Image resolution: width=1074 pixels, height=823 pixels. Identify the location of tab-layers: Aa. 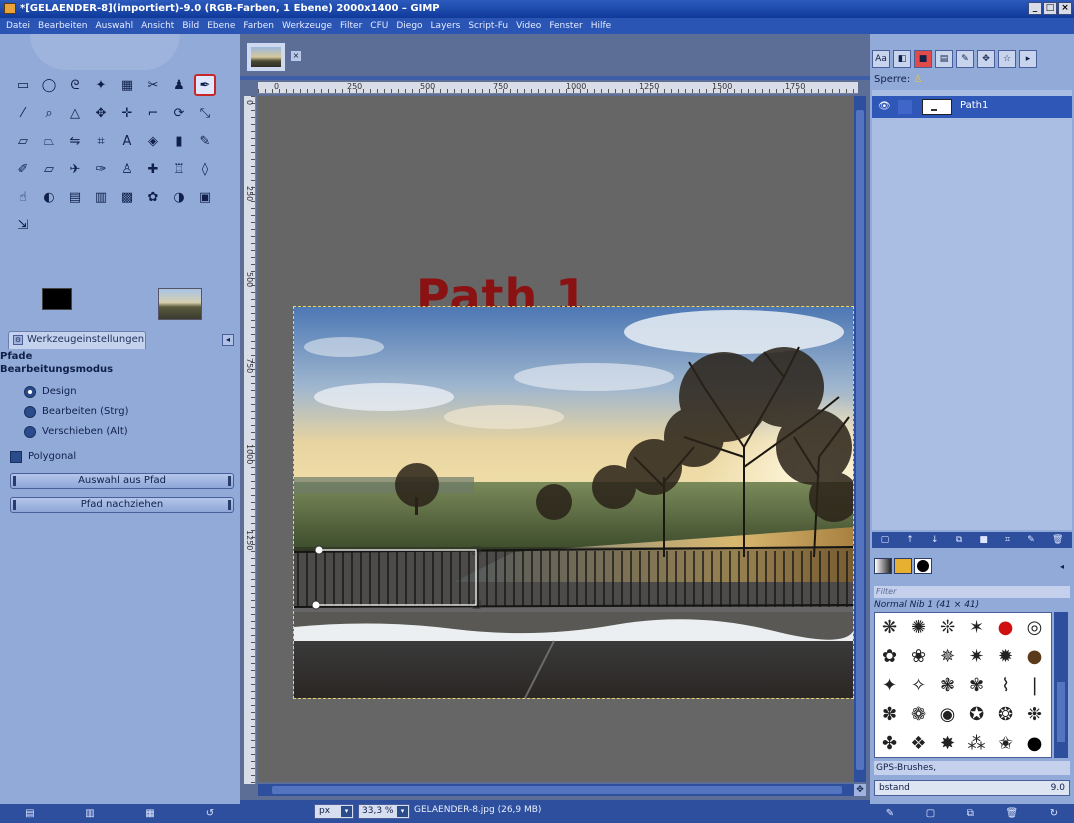
(881, 59).